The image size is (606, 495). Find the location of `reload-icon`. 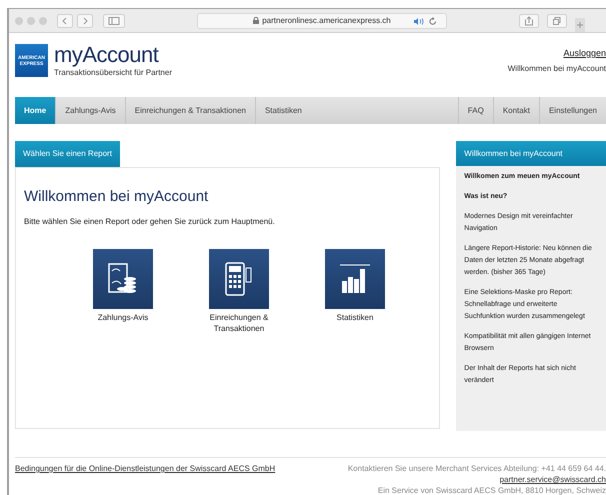

reload-icon is located at coordinates (433, 21).